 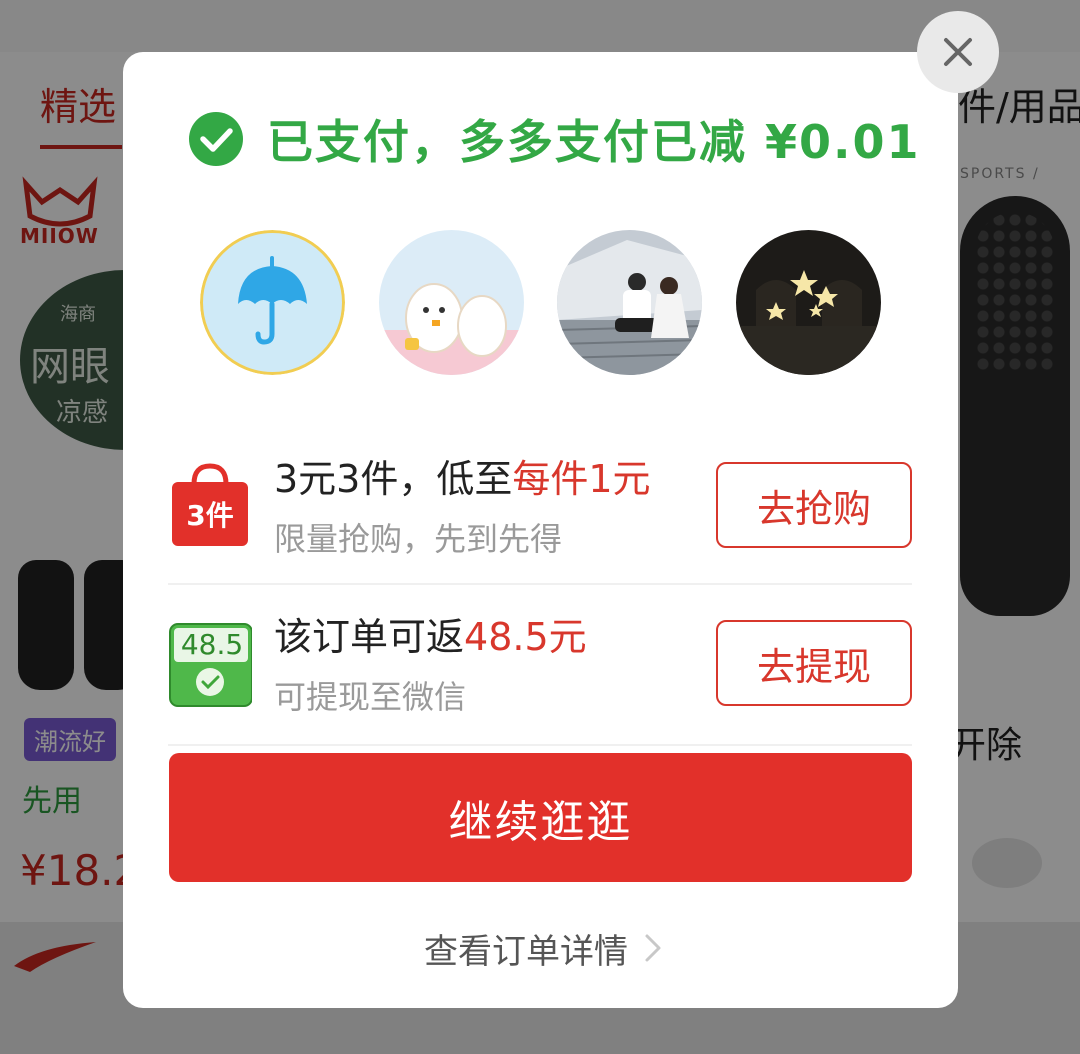 I want to click on promo-deal-title-prefix: 3元3件，低至, so click(x=393, y=479).